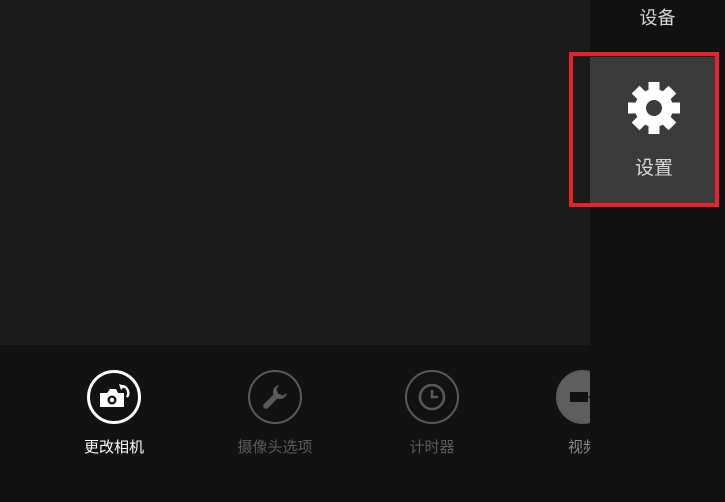 The height and width of the screenshot is (502, 725). Describe the element at coordinates (432, 447) in the screenshot. I see `timer-label: 计时器` at that location.